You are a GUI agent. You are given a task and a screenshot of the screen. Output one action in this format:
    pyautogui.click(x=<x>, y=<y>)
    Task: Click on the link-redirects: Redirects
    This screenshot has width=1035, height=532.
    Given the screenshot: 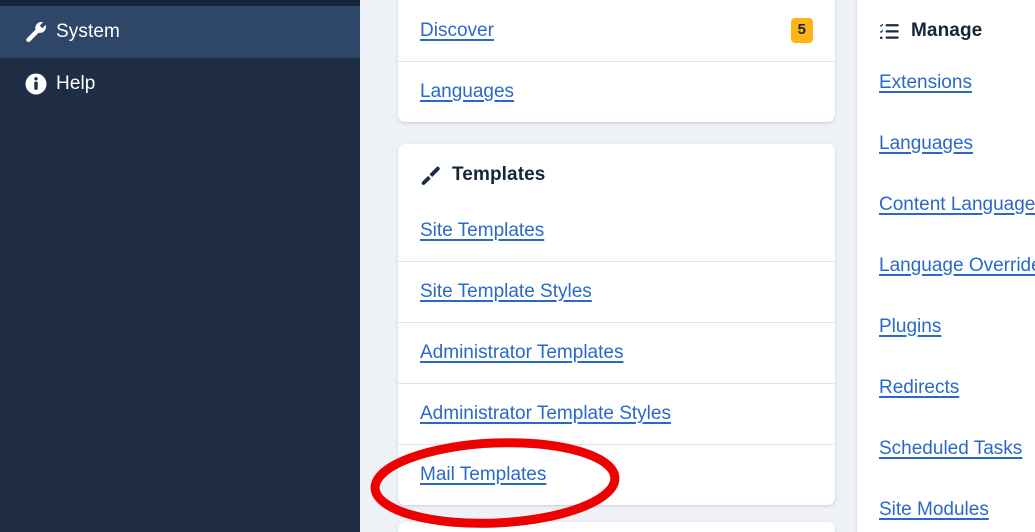 What is the action you would take?
    pyautogui.click(x=919, y=388)
    